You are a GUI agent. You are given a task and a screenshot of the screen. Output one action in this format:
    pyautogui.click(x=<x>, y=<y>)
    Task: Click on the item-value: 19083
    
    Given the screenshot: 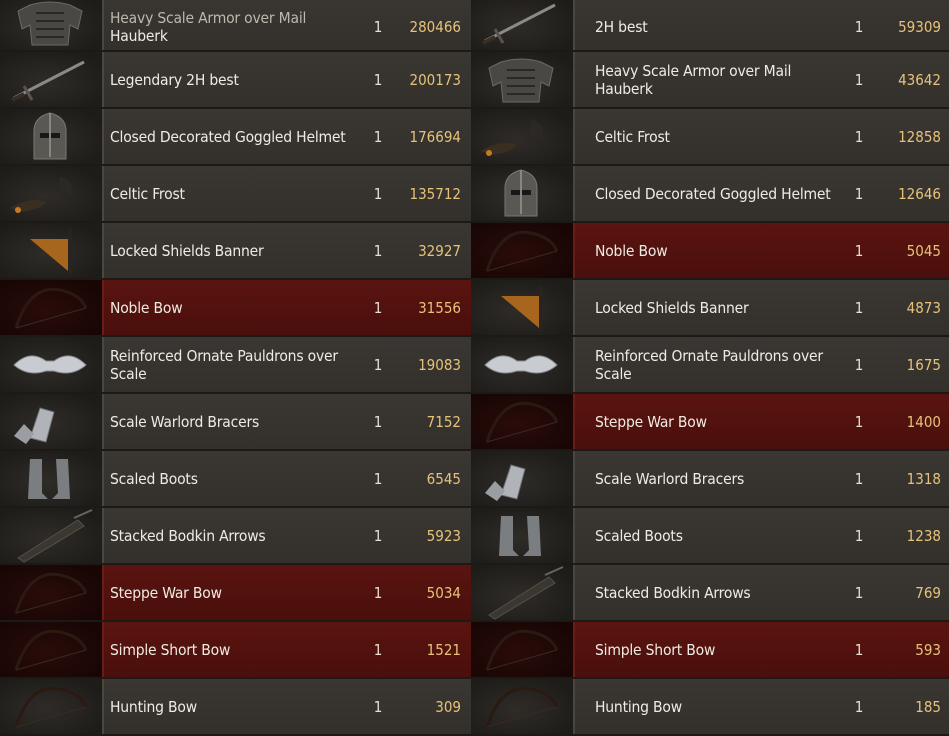 What is the action you would take?
    pyautogui.click(x=439, y=364)
    